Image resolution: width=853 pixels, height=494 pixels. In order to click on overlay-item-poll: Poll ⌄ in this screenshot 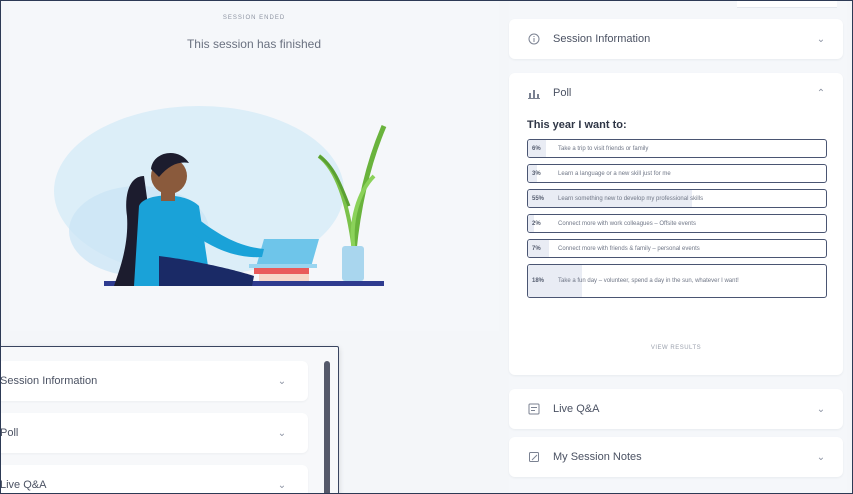, I will do `click(154, 433)`.